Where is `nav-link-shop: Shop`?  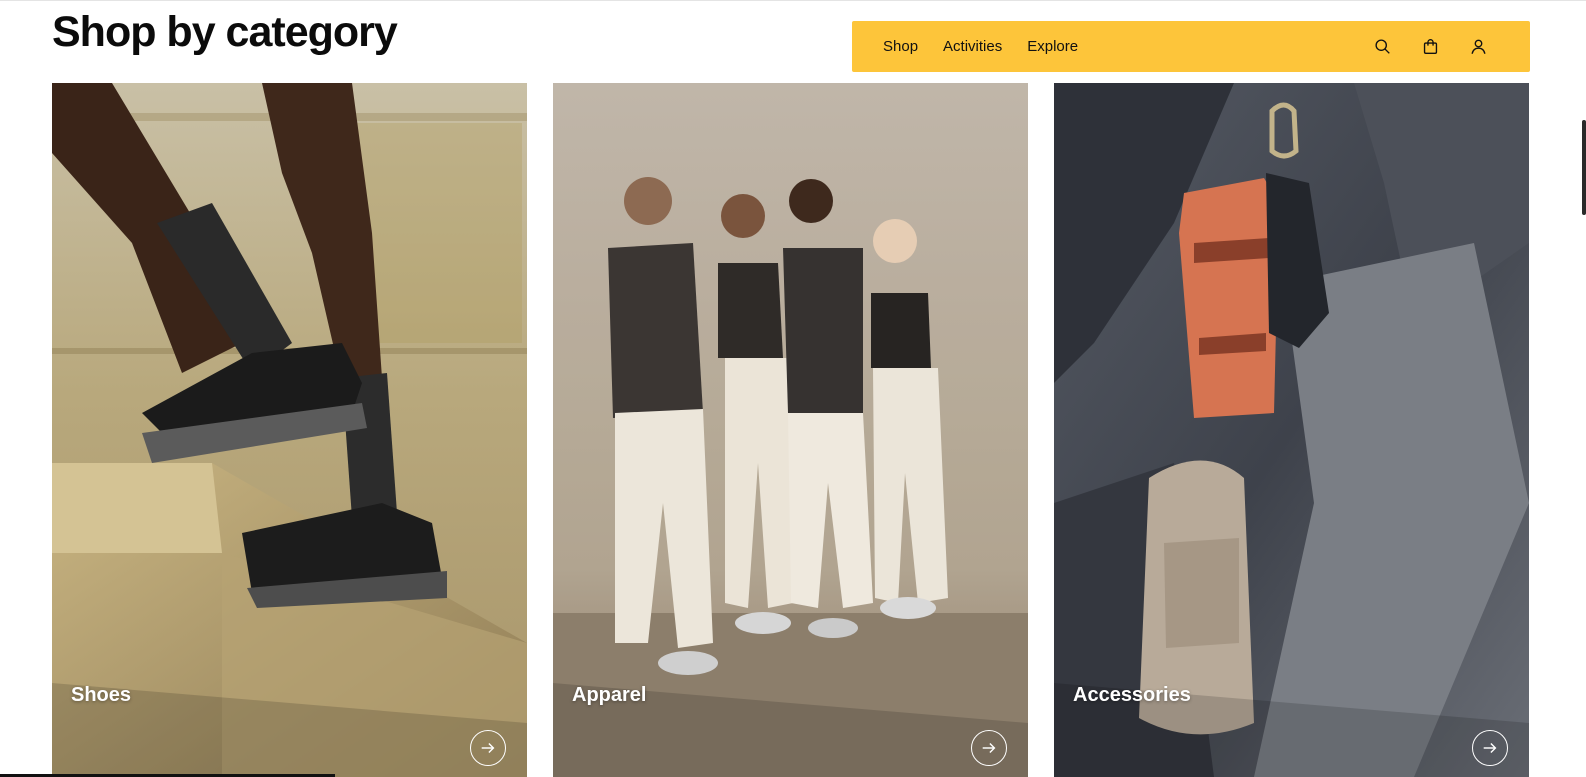 nav-link-shop: Shop is located at coordinates (900, 46).